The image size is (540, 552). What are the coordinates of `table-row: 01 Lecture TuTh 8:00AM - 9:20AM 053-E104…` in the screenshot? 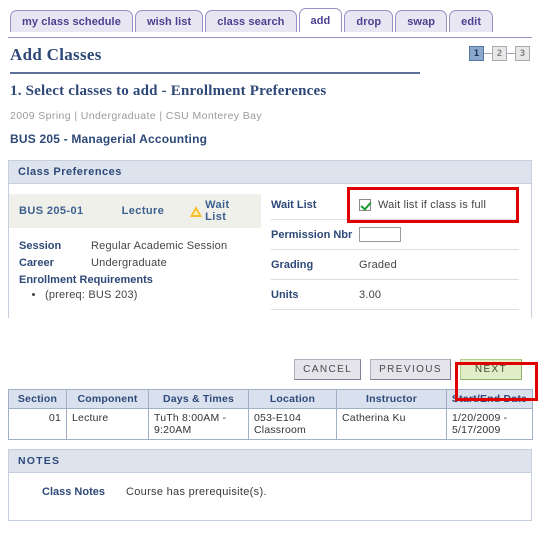 It's located at (270, 424).